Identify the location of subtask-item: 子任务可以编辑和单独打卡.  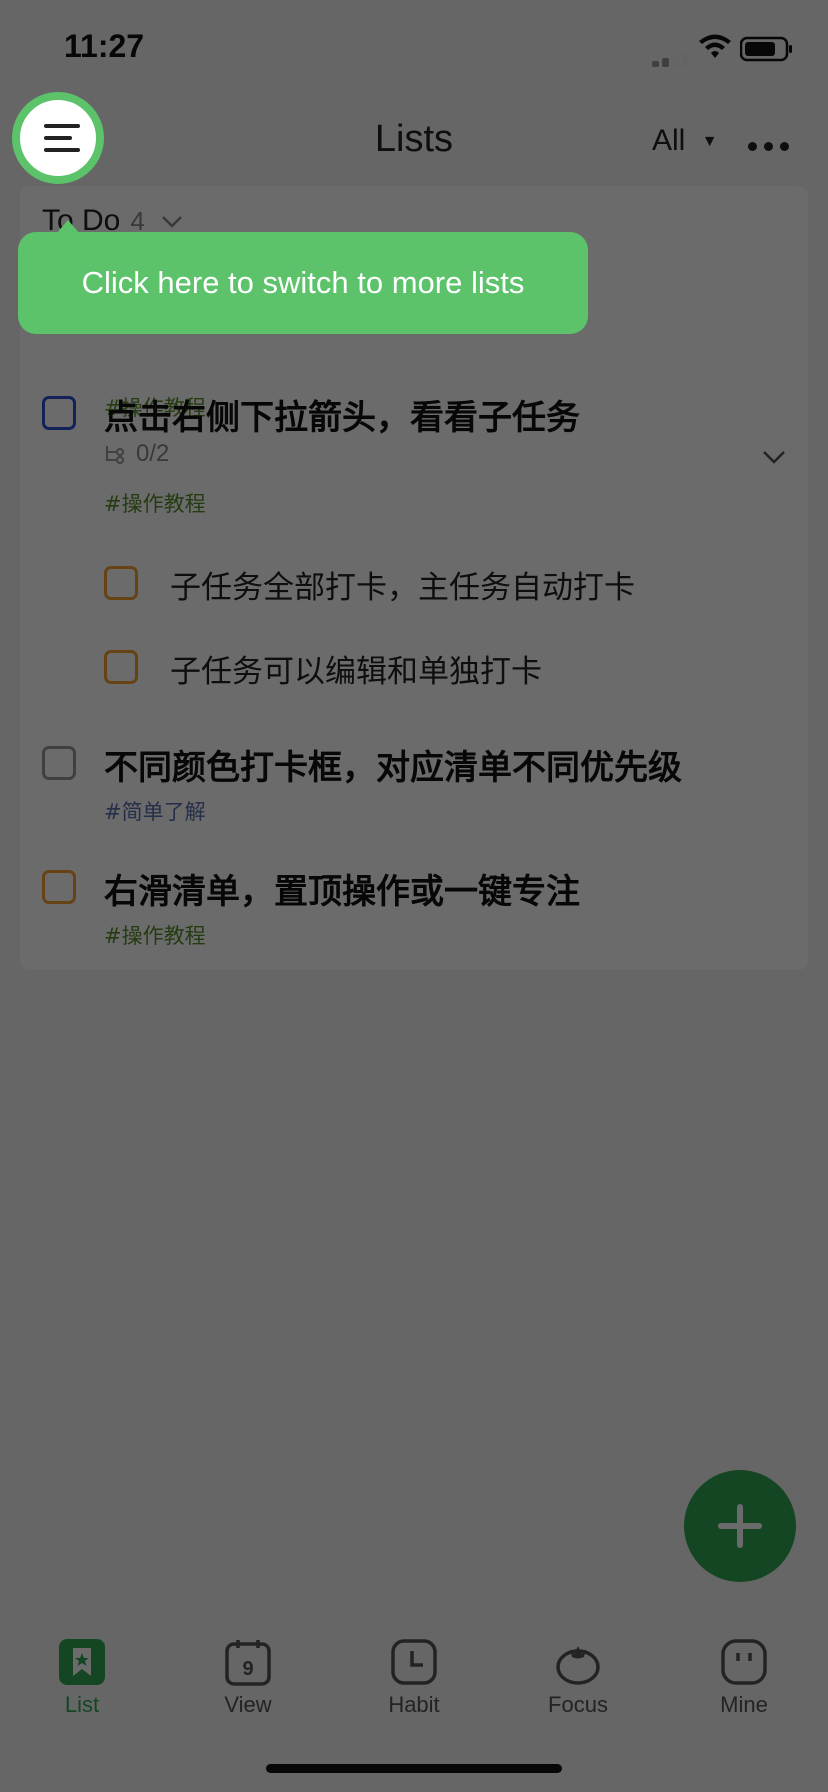
(414, 675).